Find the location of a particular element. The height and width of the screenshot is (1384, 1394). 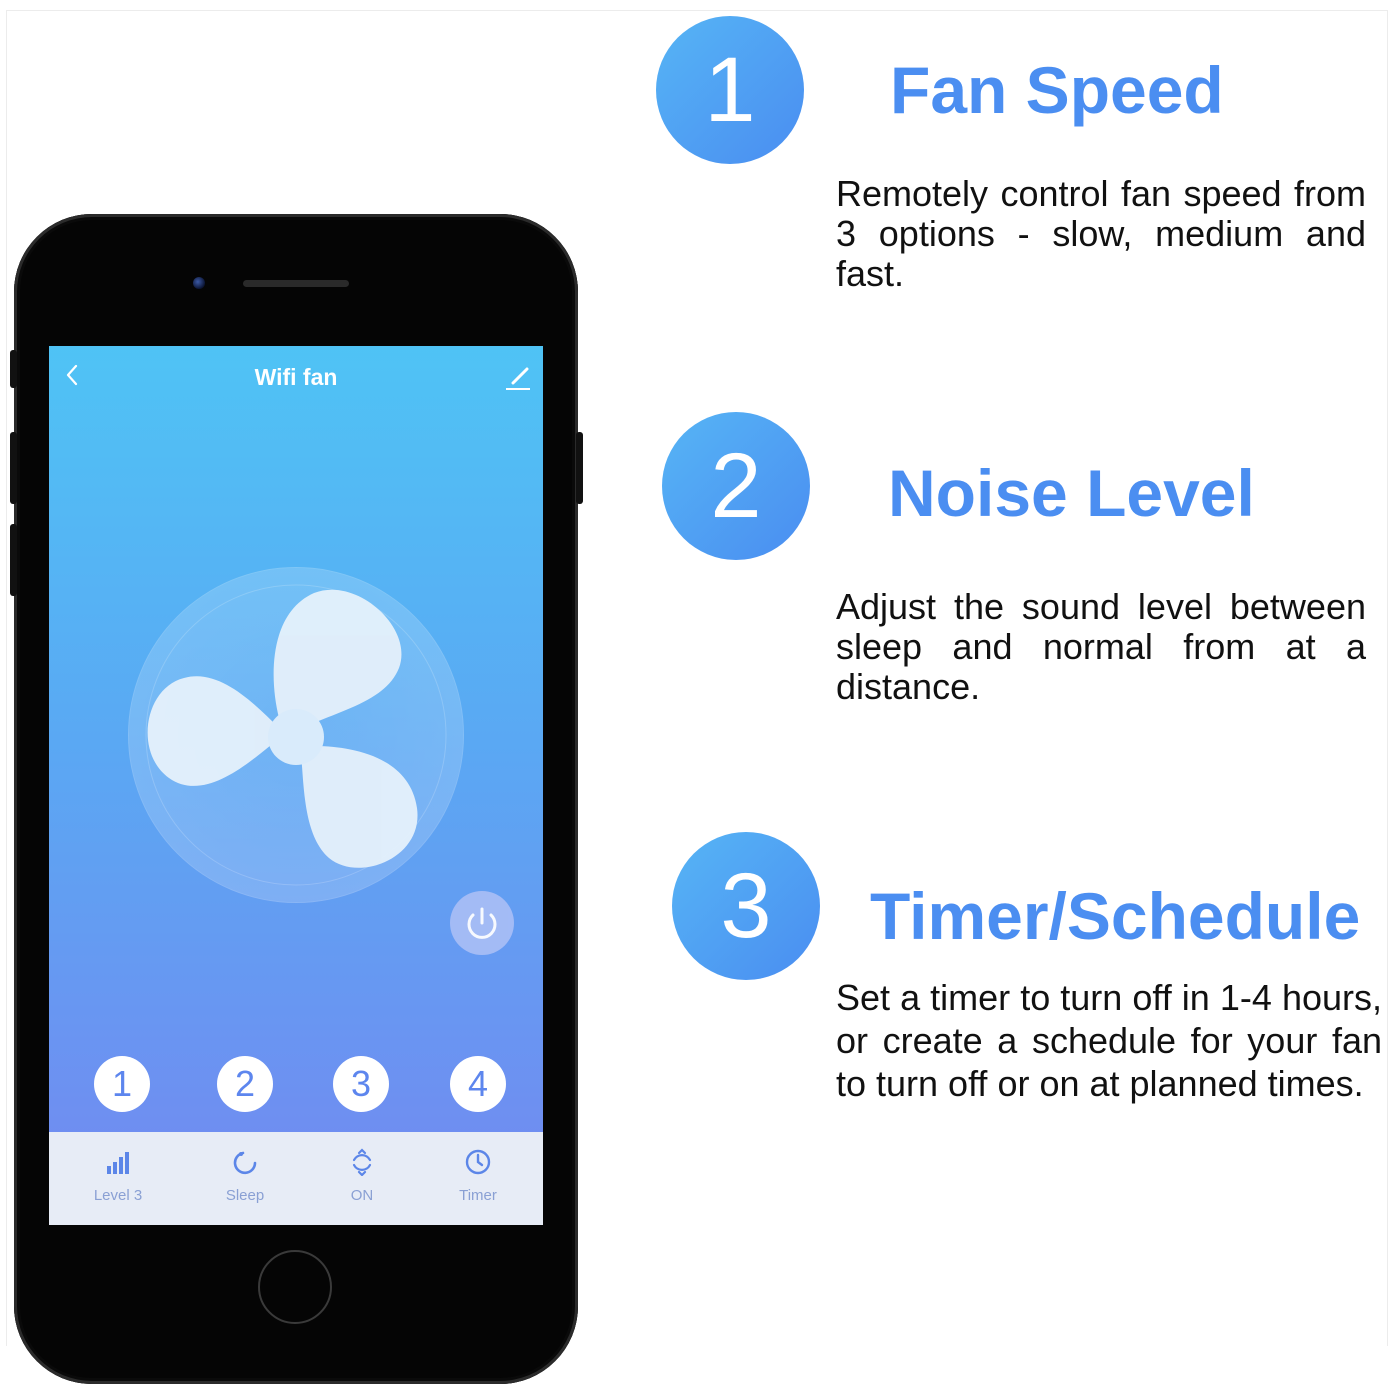

tab-label: Sleep is located at coordinates (245, 1195).